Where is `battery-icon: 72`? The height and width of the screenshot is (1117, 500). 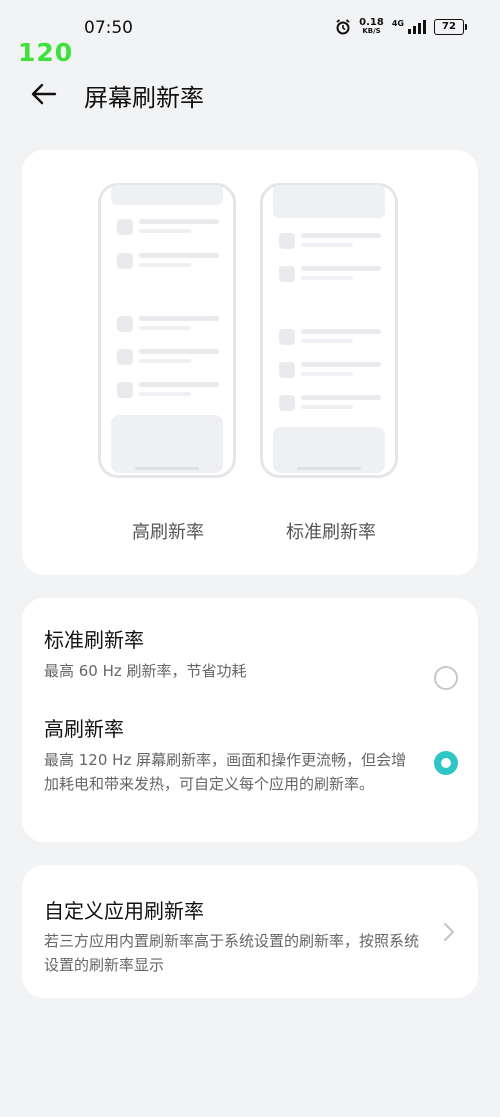
battery-icon: 72 is located at coordinates (450, 27).